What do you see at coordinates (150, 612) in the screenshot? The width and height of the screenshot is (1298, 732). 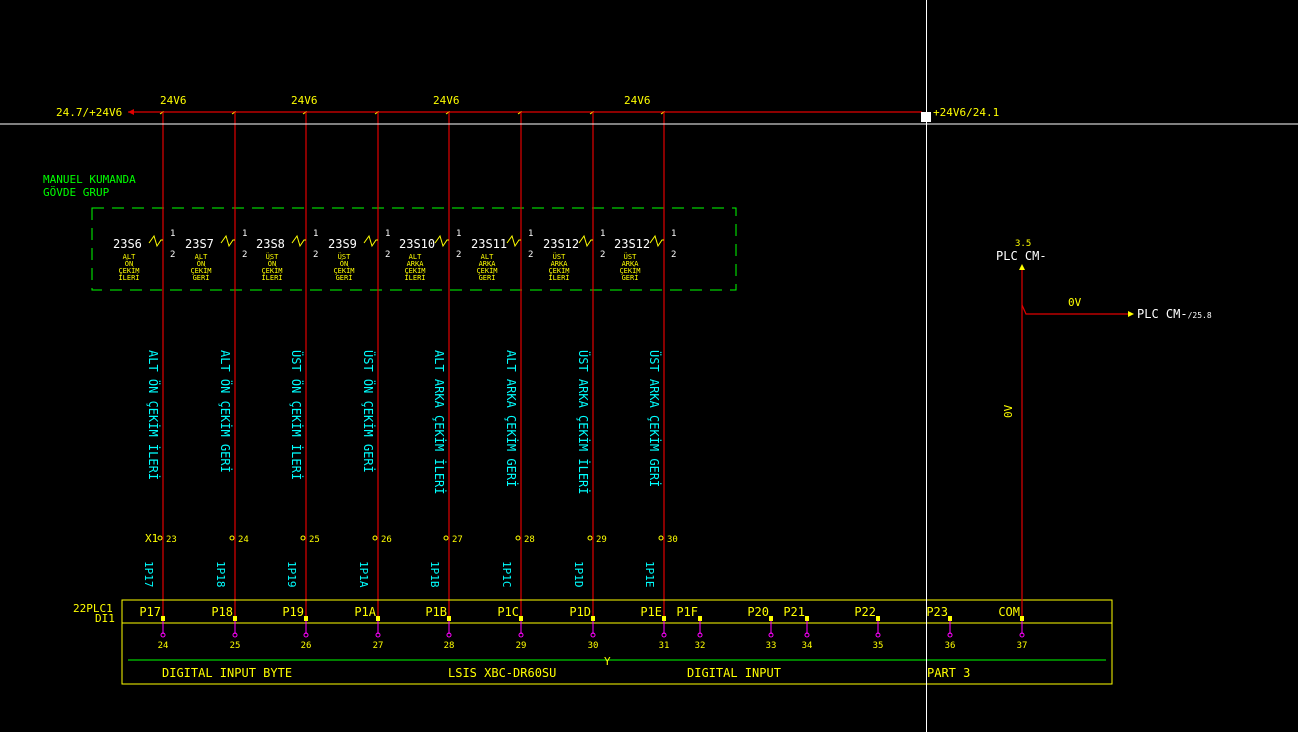 I see `plc-input-label: P17` at bounding box center [150, 612].